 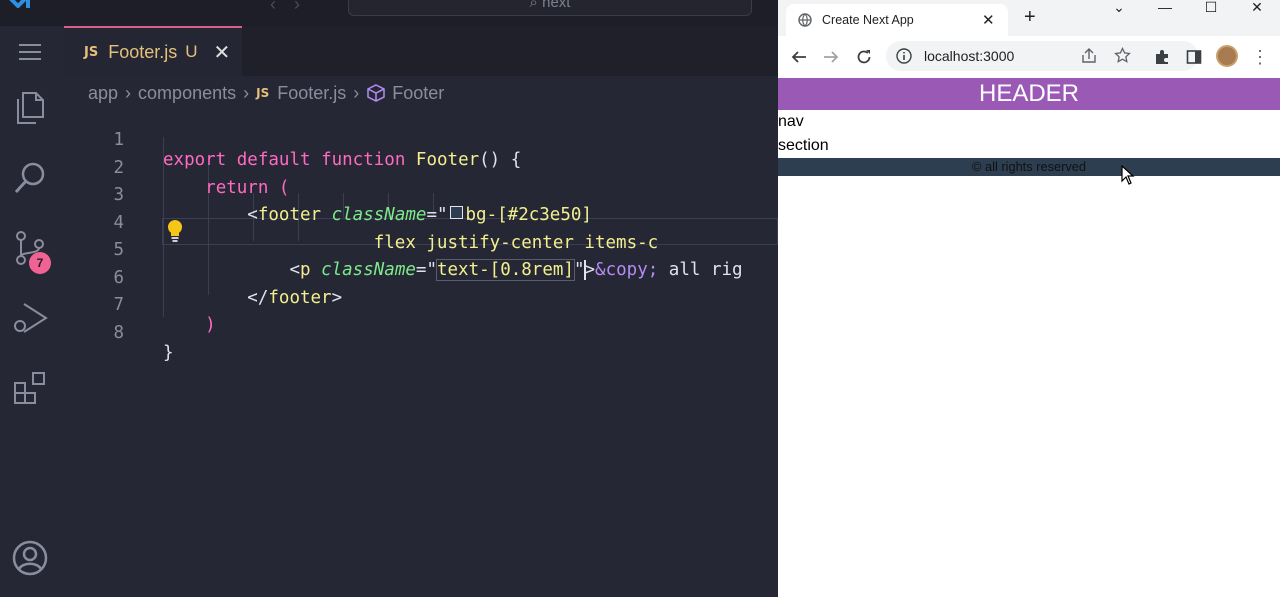 I want to click on page-section: section, so click(x=803, y=145).